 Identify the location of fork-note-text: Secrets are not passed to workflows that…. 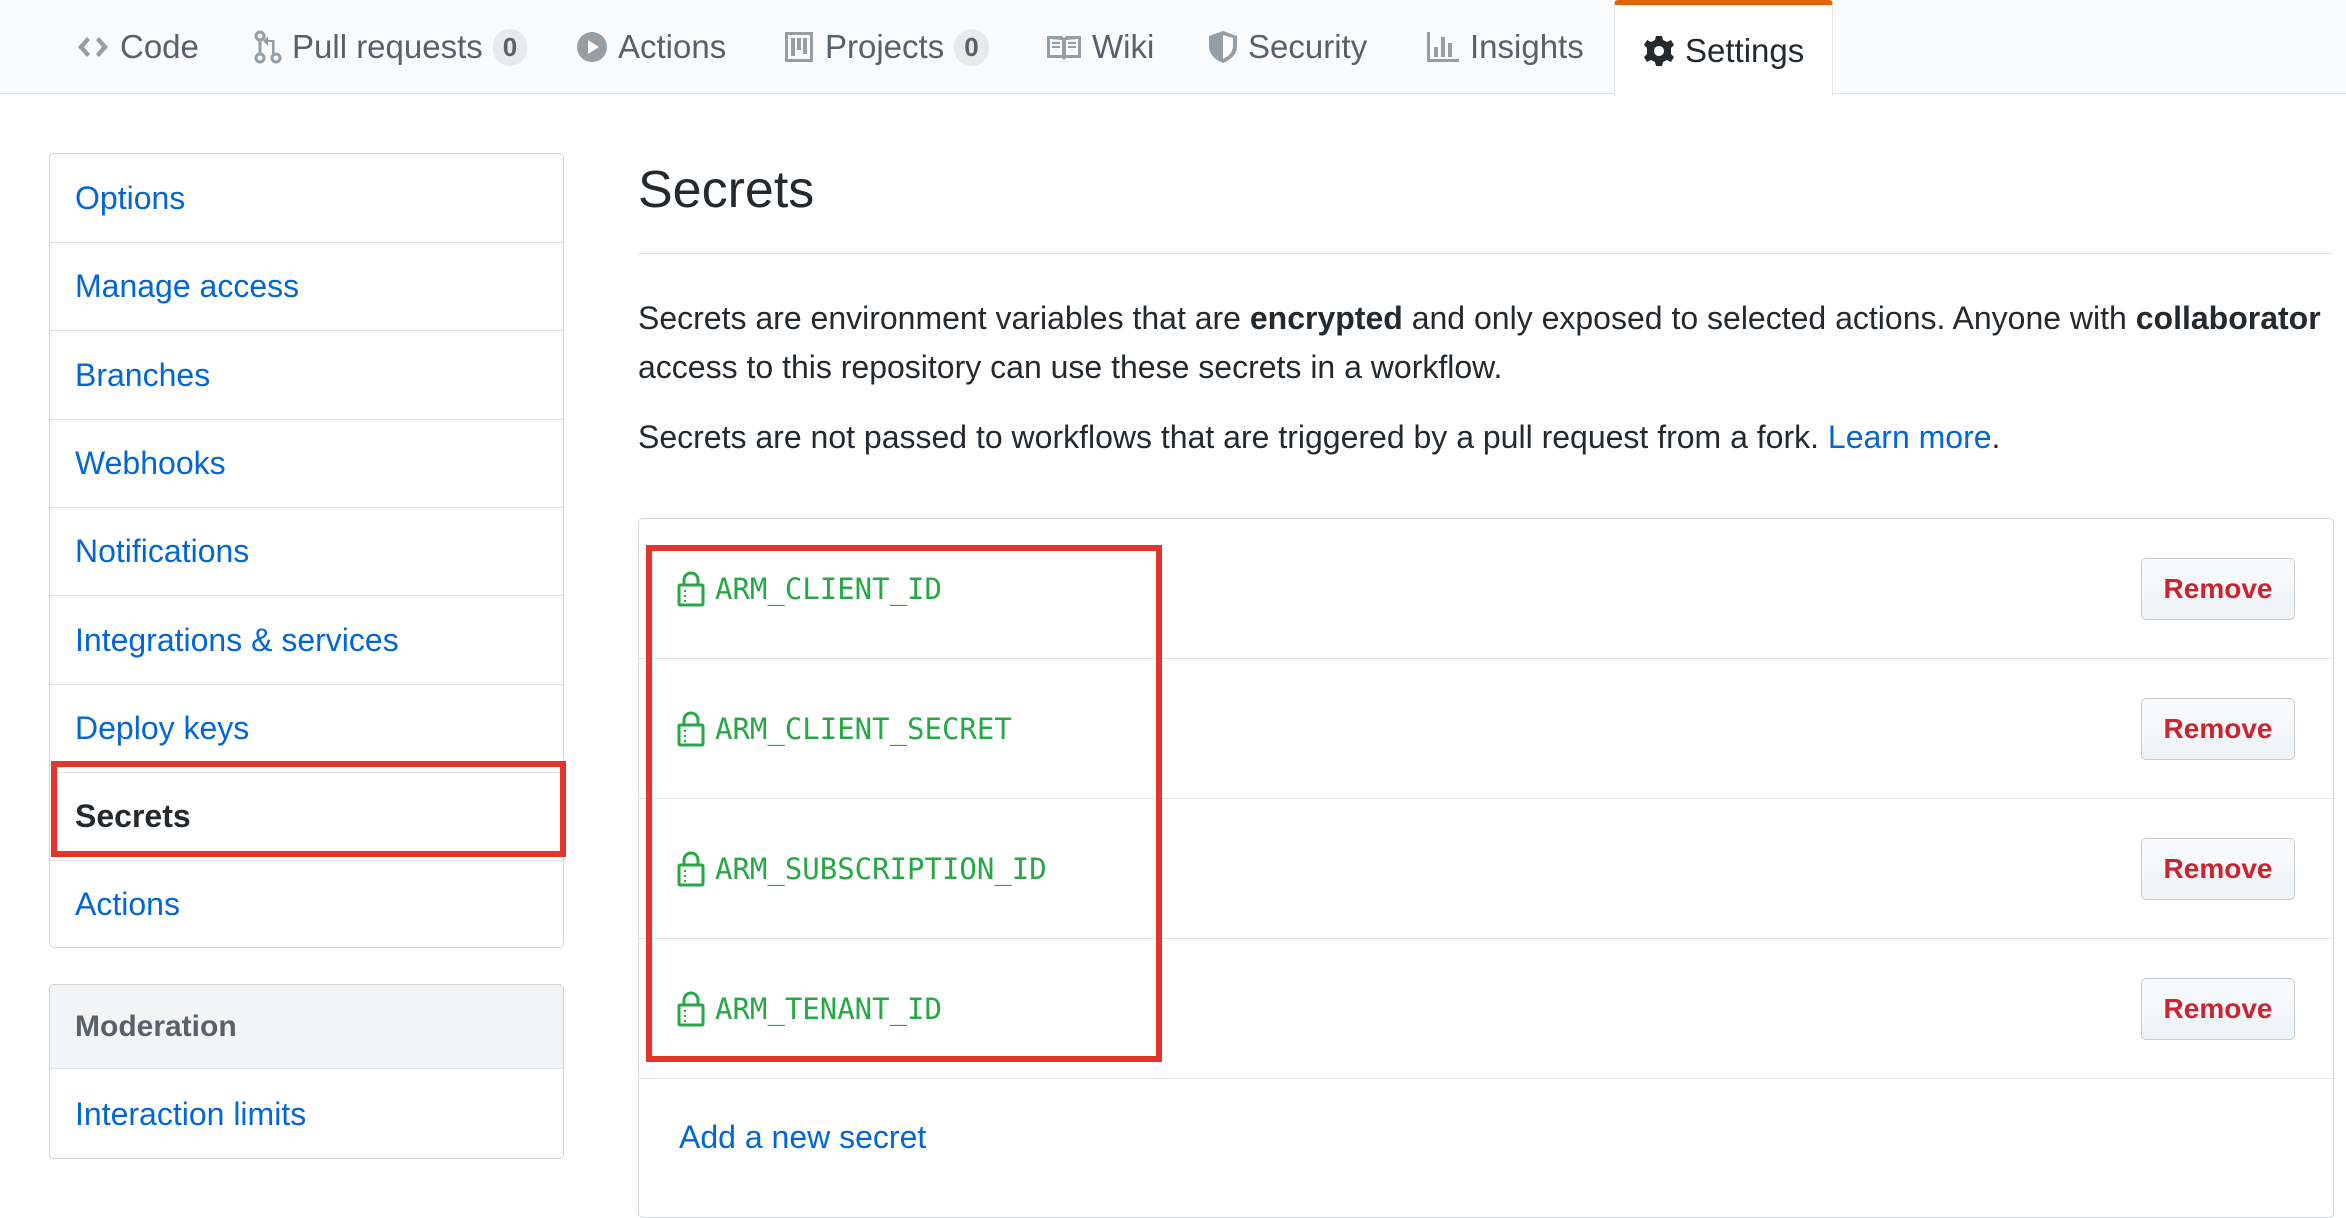
(1233, 437).